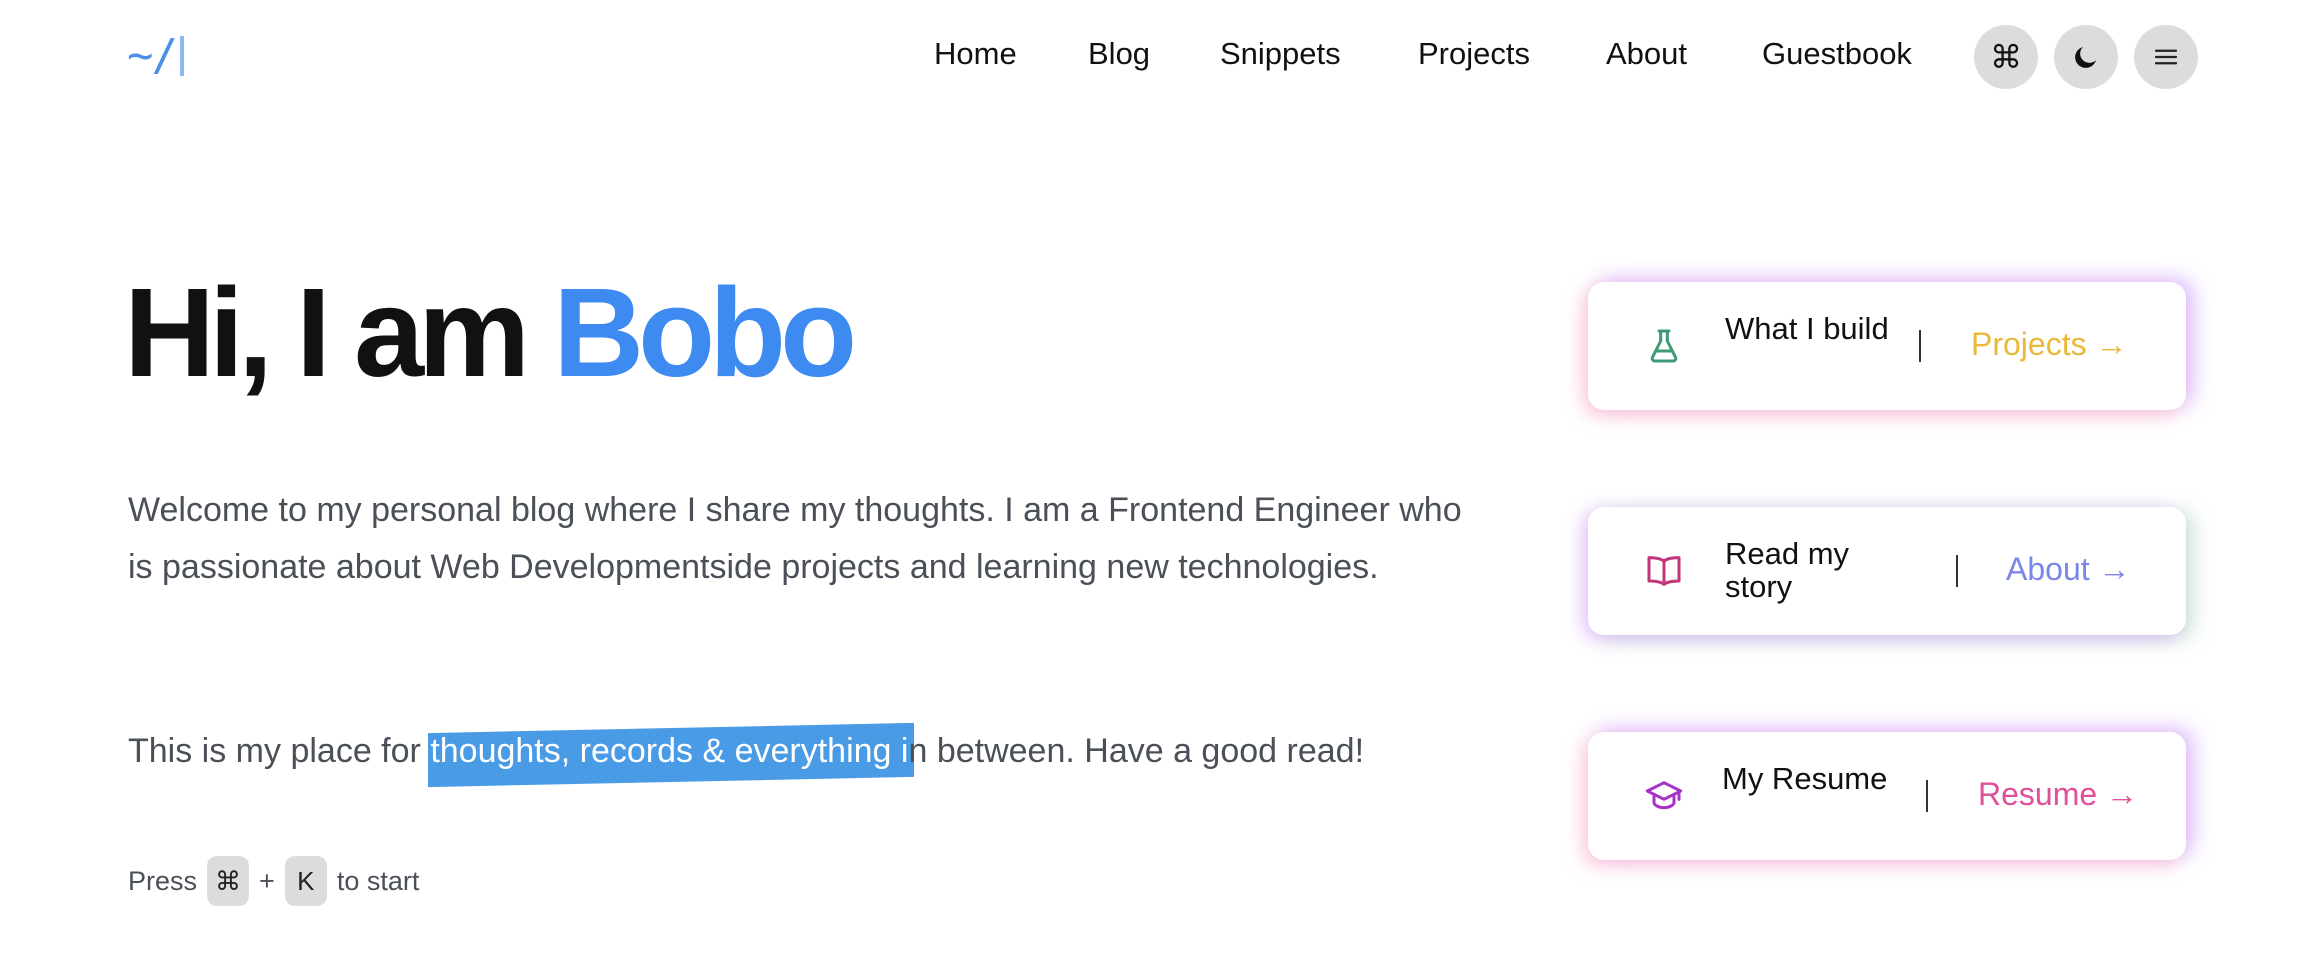 The width and height of the screenshot is (2318, 960). Describe the element at coordinates (228, 881) in the screenshot. I see `kbd-command: ⌘` at that location.